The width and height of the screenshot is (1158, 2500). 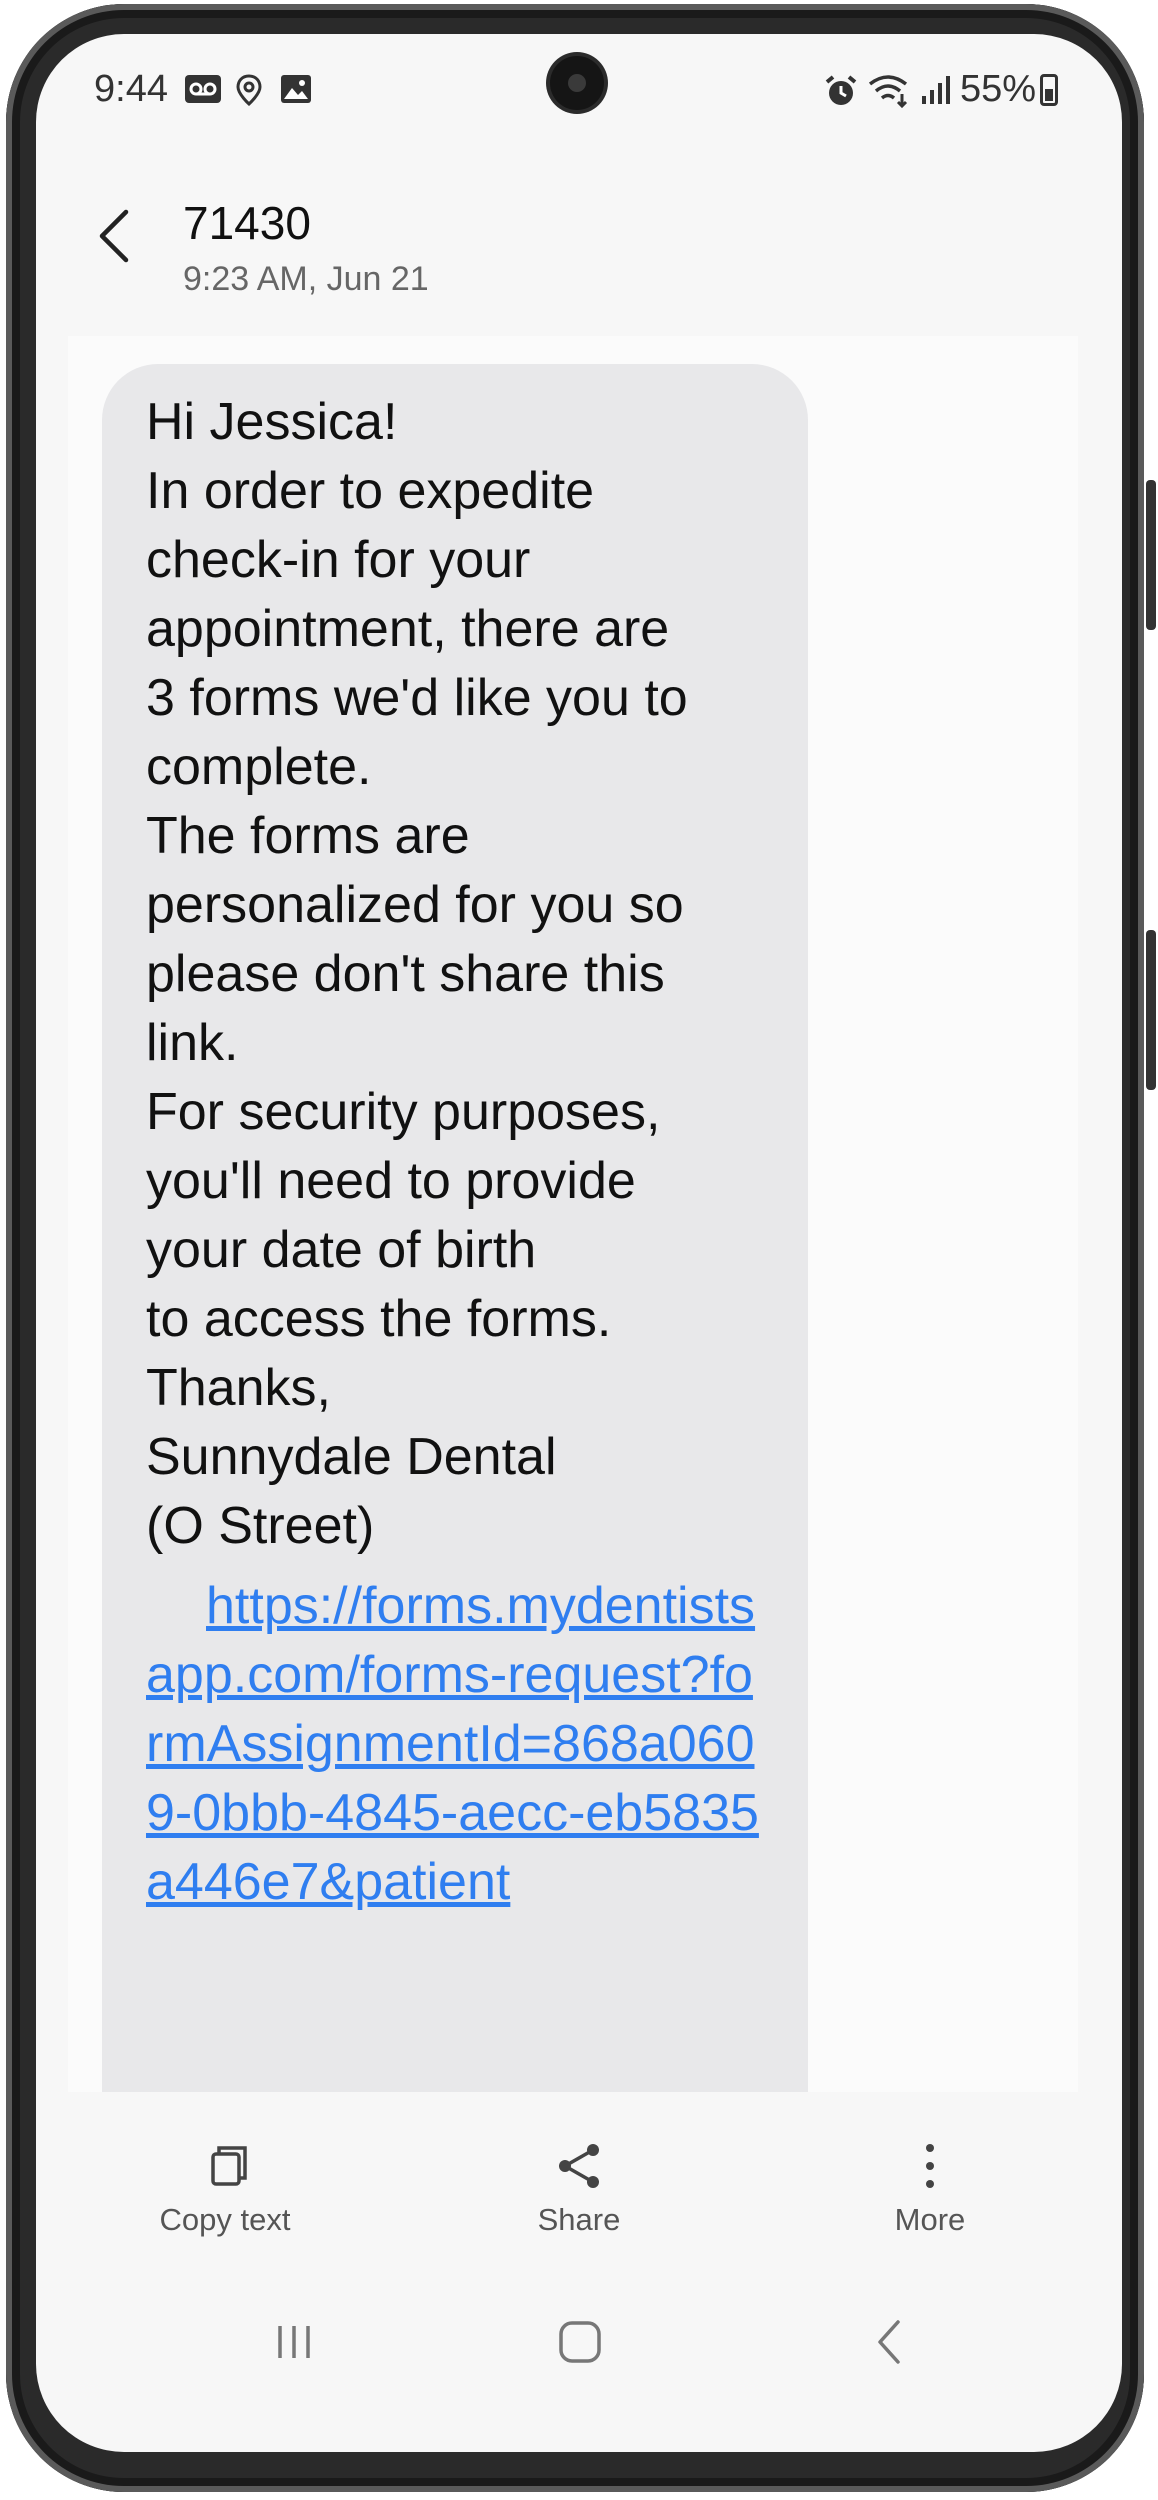 I want to click on alarm-icon, so click(x=841, y=90).